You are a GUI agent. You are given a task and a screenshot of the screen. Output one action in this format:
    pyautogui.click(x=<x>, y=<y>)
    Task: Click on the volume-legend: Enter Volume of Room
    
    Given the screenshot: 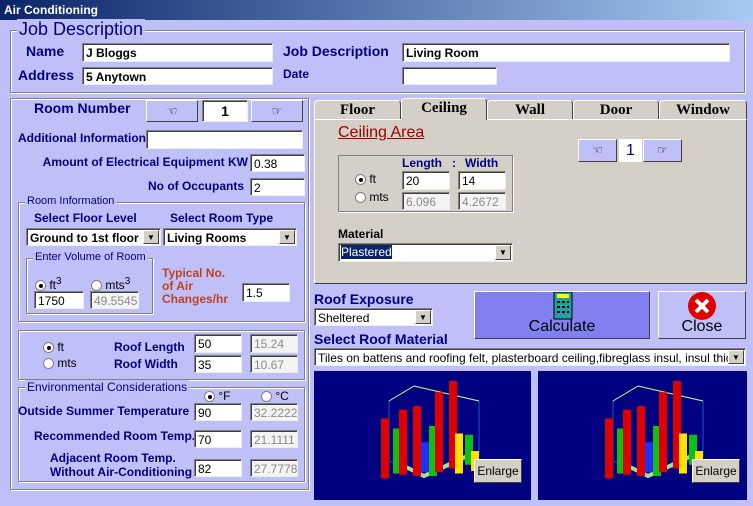 What is the action you would take?
    pyautogui.click(x=90, y=257)
    